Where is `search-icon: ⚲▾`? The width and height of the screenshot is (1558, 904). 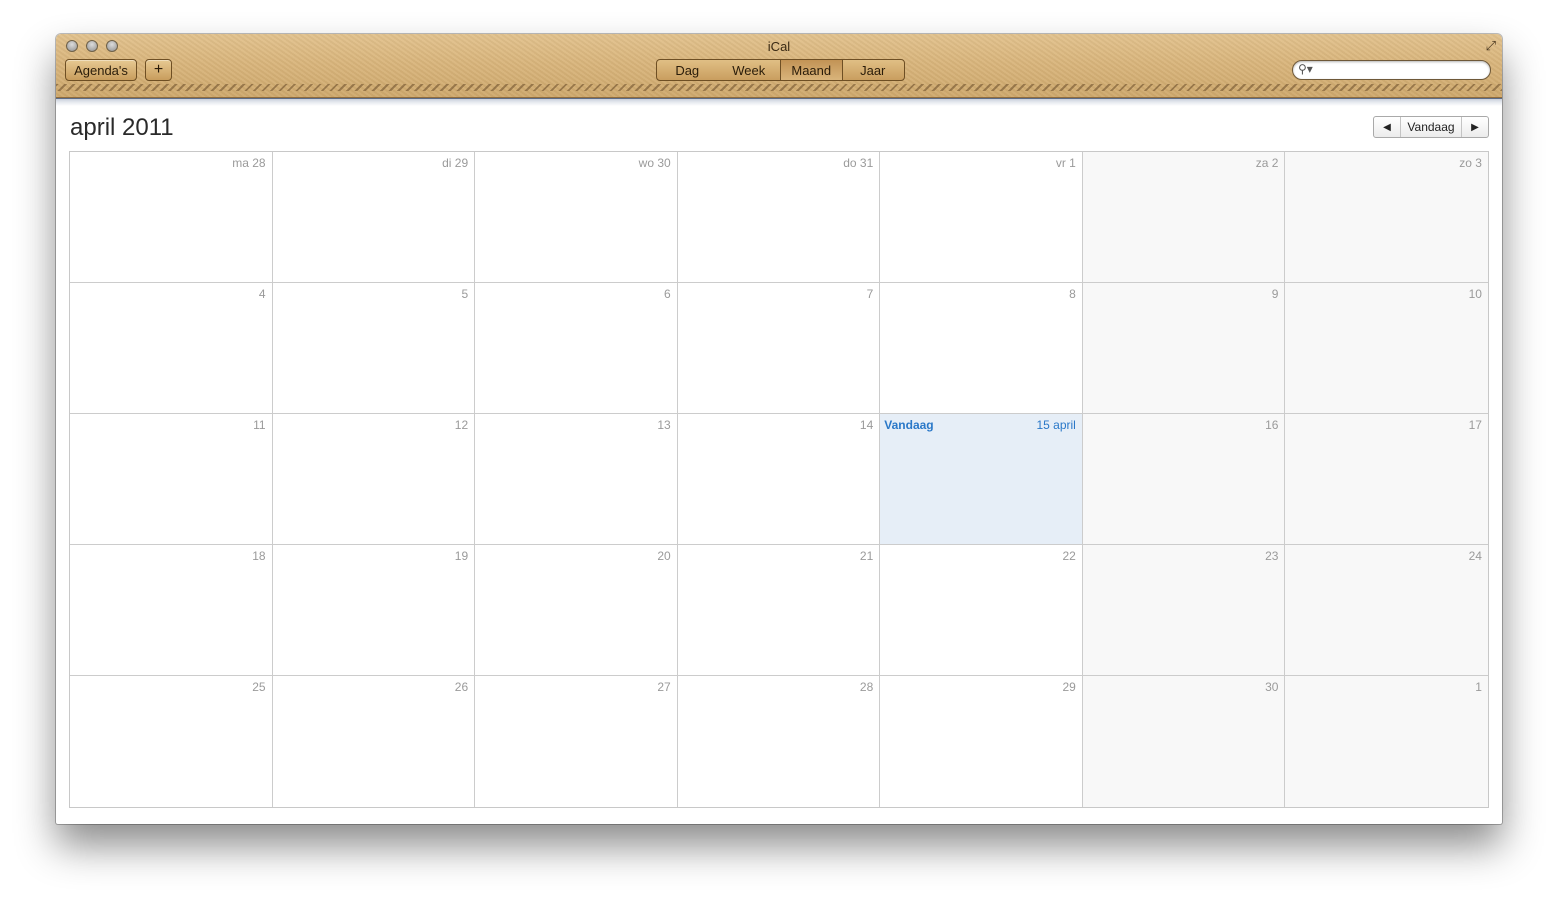
search-icon: ⚲▾ is located at coordinates (1305, 69).